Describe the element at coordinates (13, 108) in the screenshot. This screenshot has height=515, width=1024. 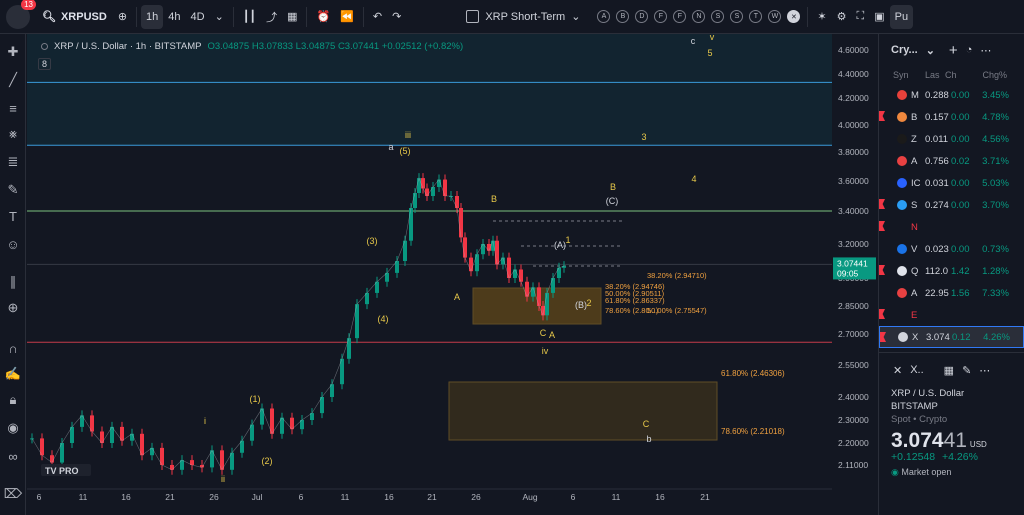
I see `horizontal-lines-icon: ≡` at that location.